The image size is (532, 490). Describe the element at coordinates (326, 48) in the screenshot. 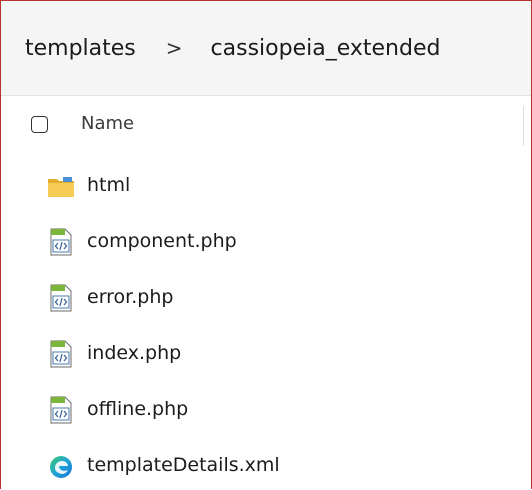

I see `breadcrumb-item-cassiopeia-extended: cassiopeia_extended` at that location.